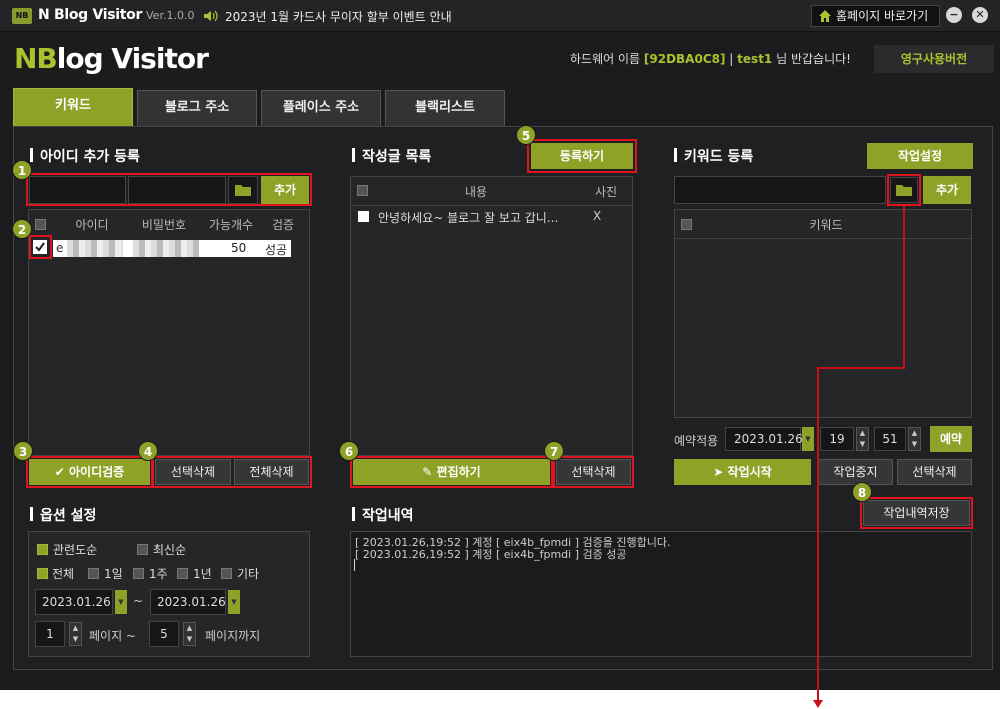 The height and width of the screenshot is (709, 1000). What do you see at coordinates (859, 457) in the screenshot?
I see `annotation-arrow` at bounding box center [859, 457].